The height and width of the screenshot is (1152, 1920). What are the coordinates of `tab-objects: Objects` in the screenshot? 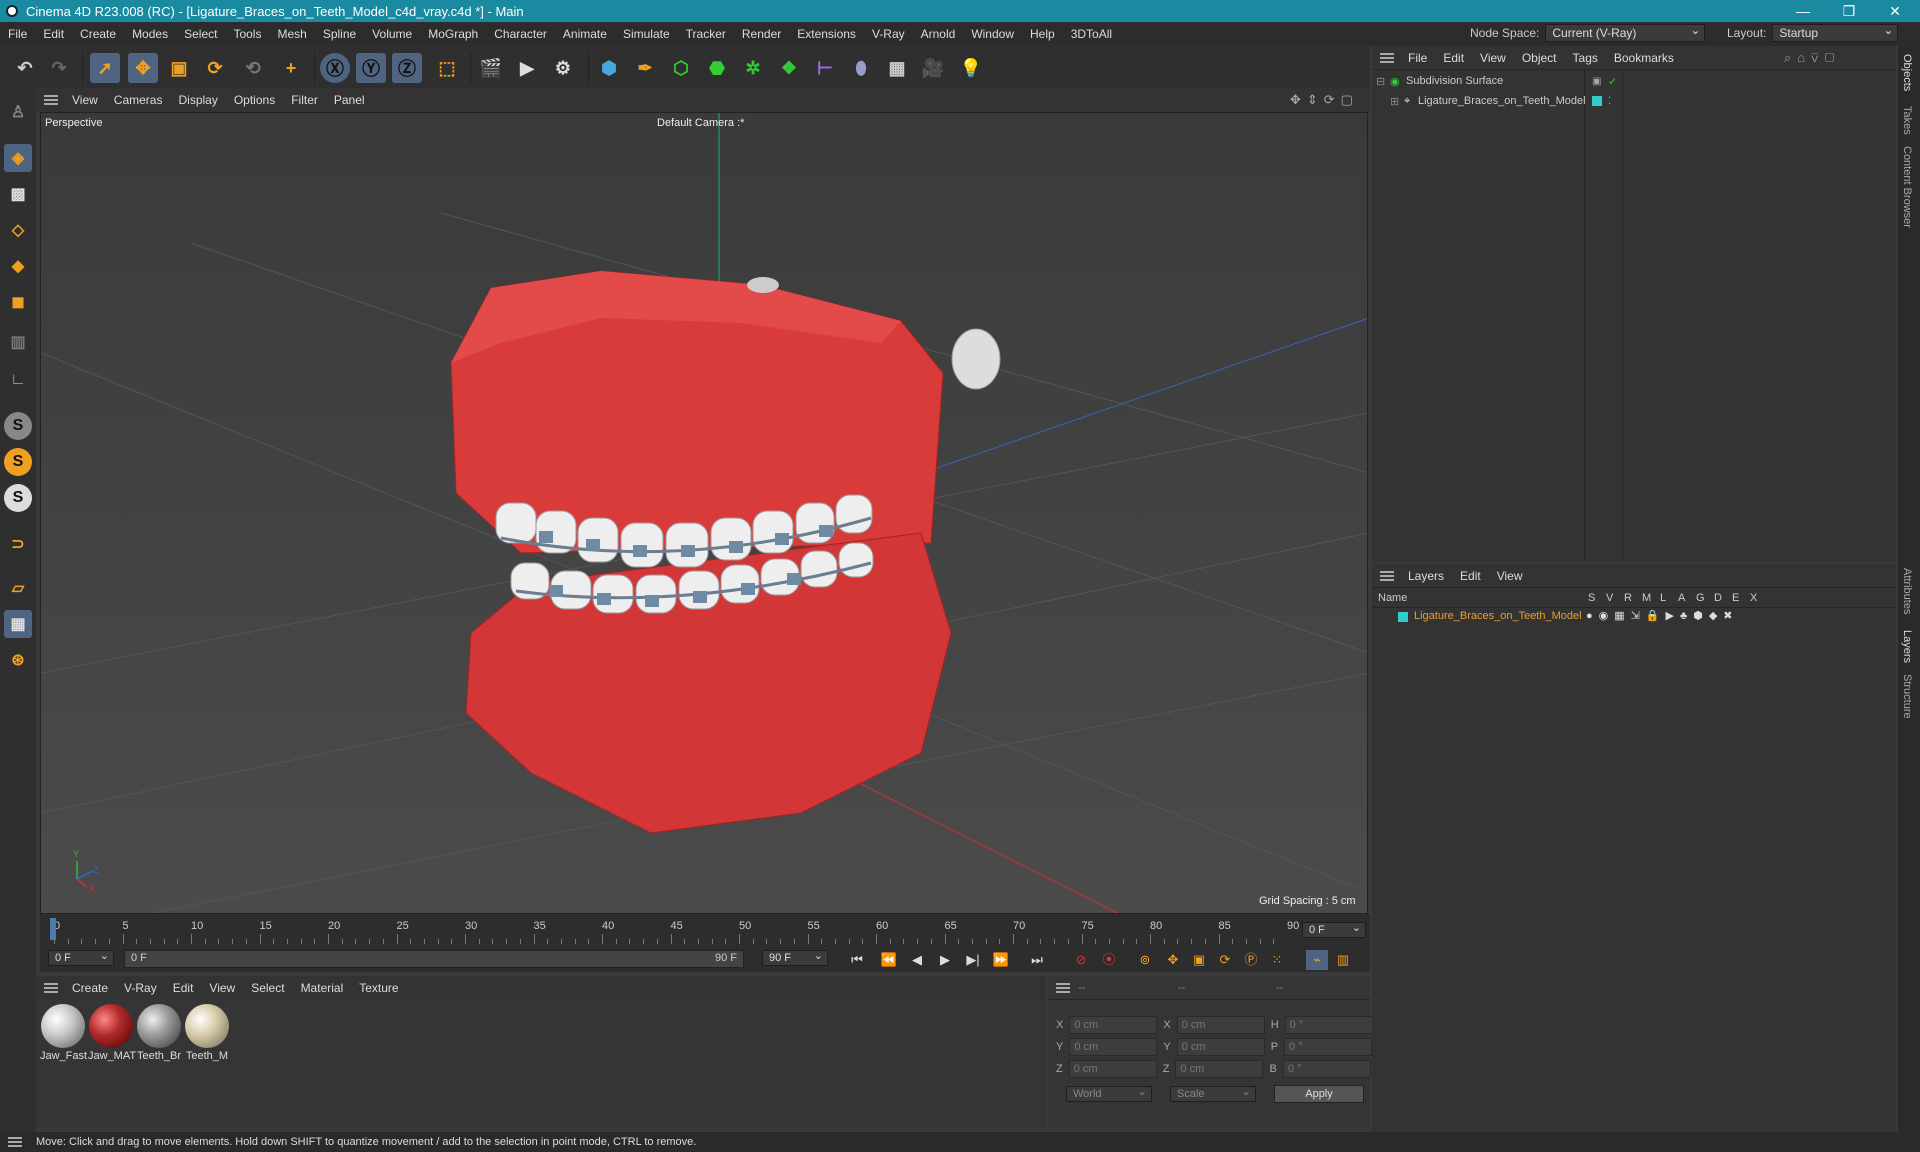 It's located at (1907, 72).